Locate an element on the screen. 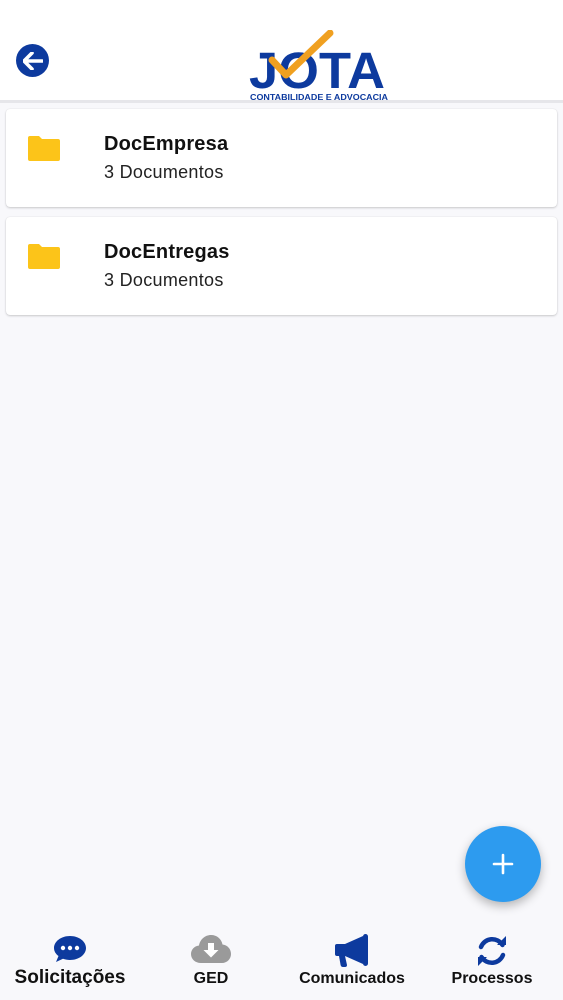  back-button is located at coordinates (32, 60).